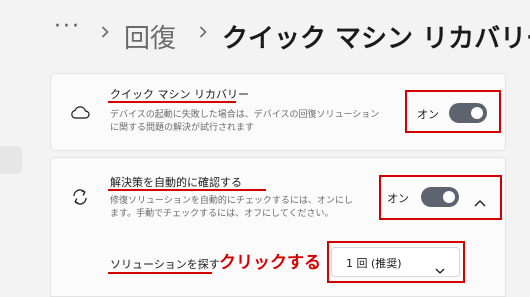 This screenshot has width=530, height=297. What do you see at coordinates (398, 198) in the screenshot?
I see `auto-check-toggle-state: オン` at bounding box center [398, 198].